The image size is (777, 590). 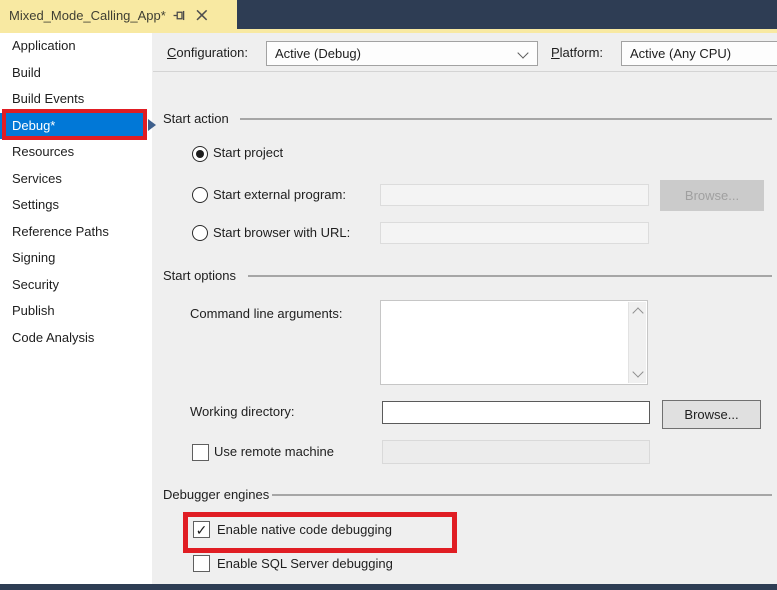 What do you see at coordinates (76, 73) in the screenshot?
I see `sidebar-item-build: Build` at bounding box center [76, 73].